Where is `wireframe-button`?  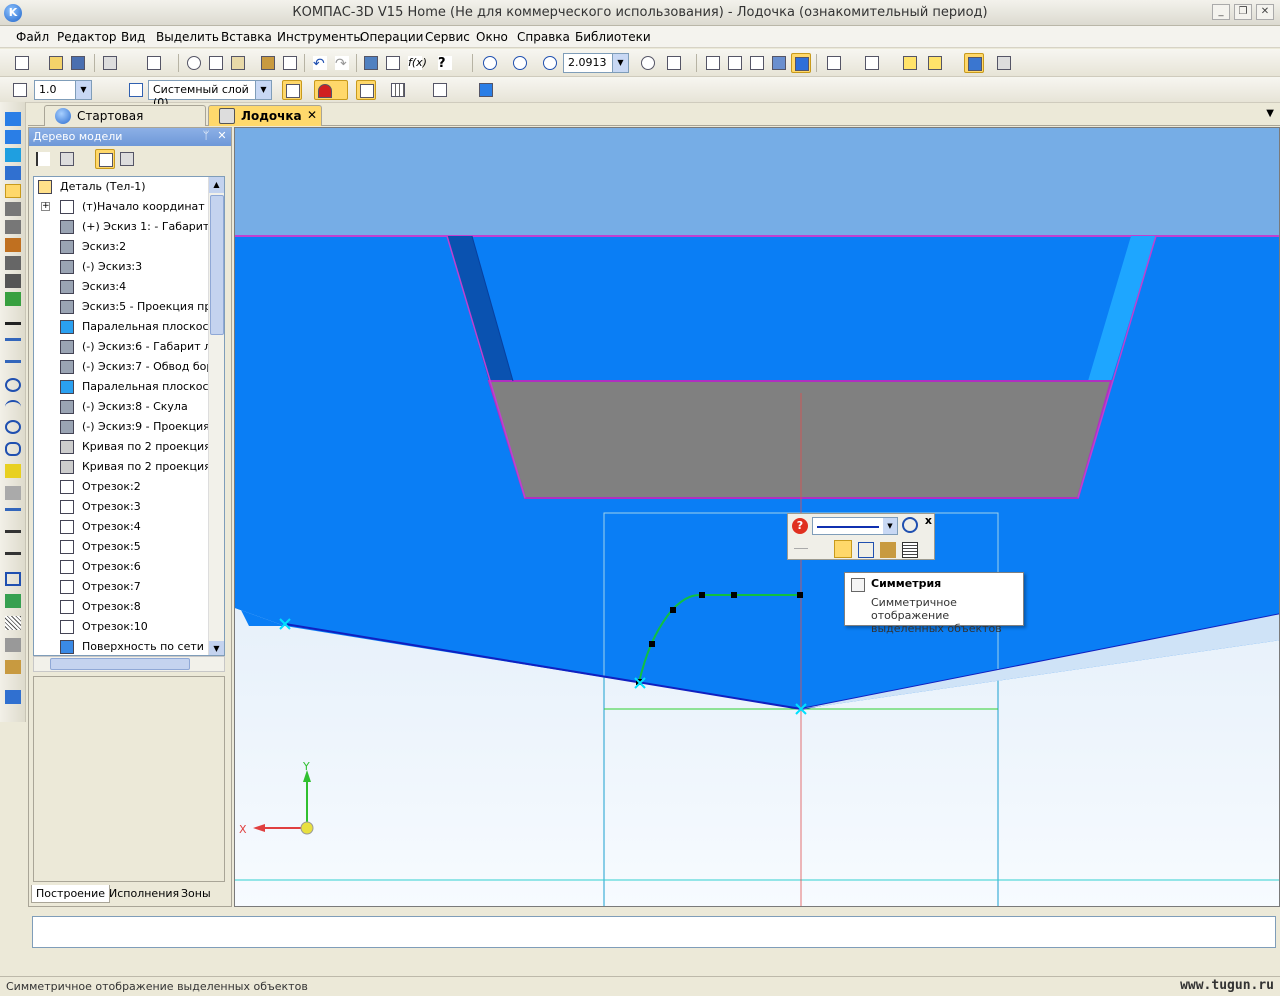 wireframe-button is located at coordinates (713, 63).